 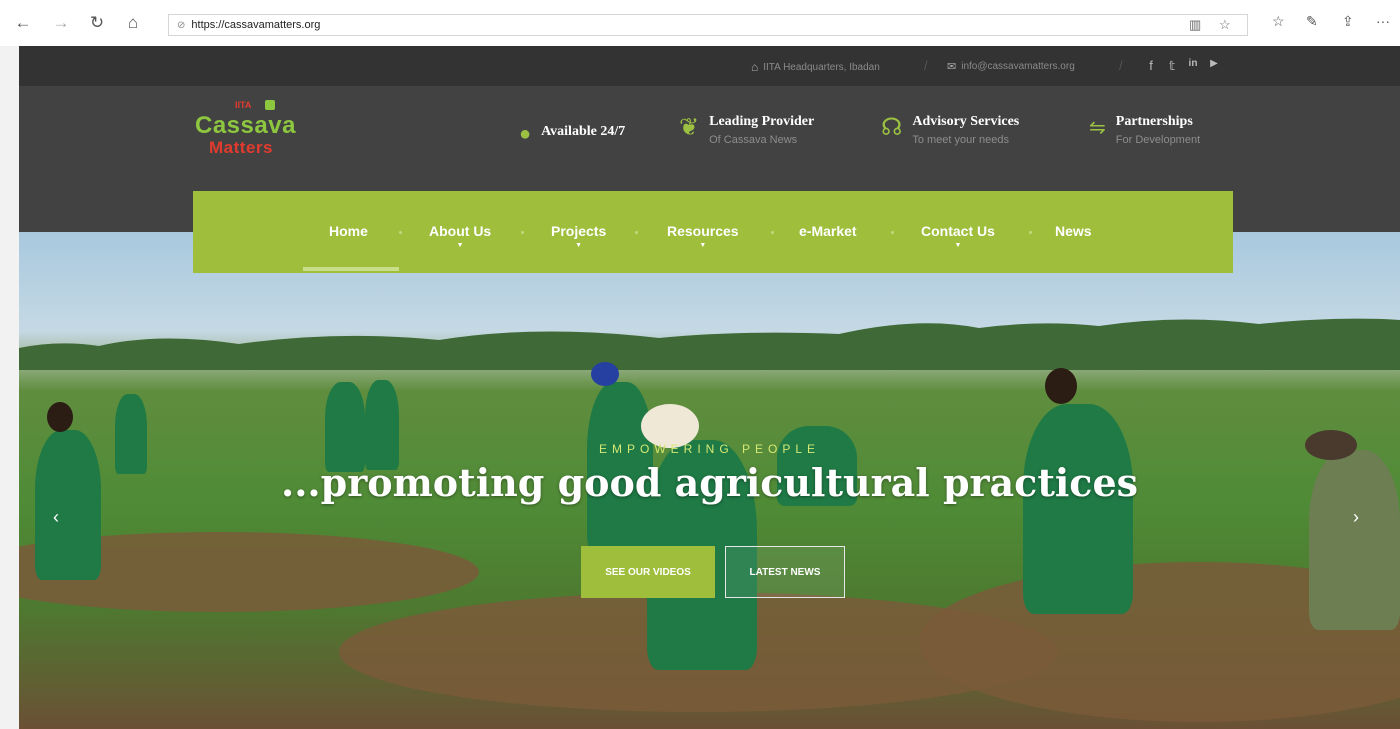 I want to click on nav-label: e-Market, so click(x=828, y=231).